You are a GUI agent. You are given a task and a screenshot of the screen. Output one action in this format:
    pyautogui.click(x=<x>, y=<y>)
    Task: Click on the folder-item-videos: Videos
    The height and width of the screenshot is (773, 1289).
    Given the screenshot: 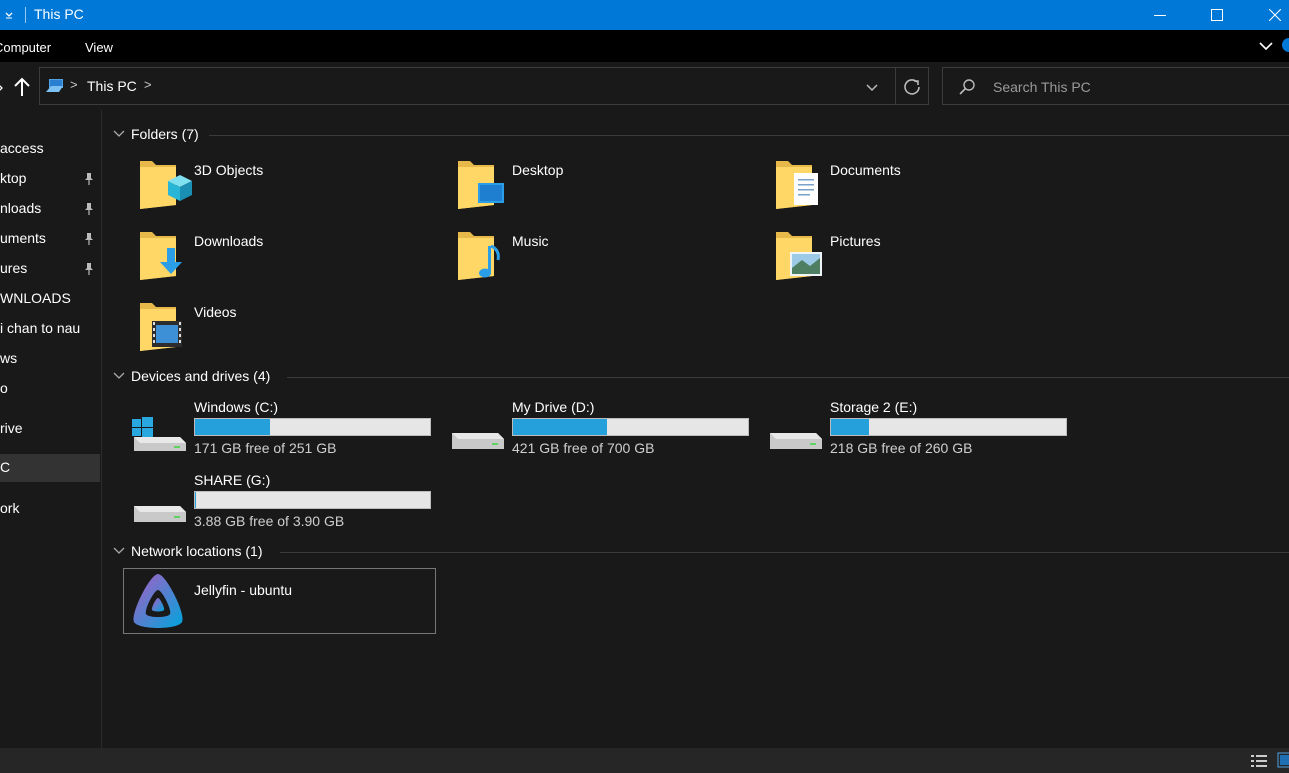 What is the action you would take?
    pyautogui.click(x=288, y=329)
    